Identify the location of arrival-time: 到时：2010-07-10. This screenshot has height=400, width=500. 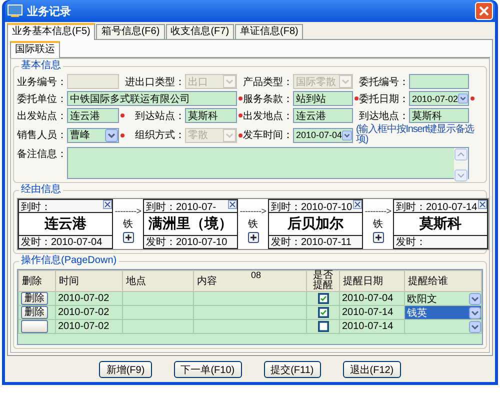
(311, 207).